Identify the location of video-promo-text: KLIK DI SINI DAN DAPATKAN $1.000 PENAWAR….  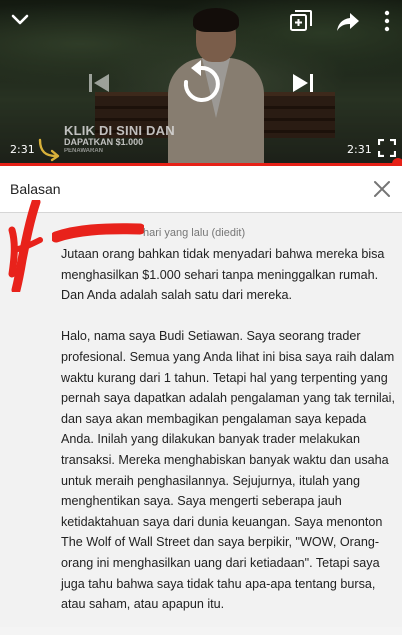
(119, 139).